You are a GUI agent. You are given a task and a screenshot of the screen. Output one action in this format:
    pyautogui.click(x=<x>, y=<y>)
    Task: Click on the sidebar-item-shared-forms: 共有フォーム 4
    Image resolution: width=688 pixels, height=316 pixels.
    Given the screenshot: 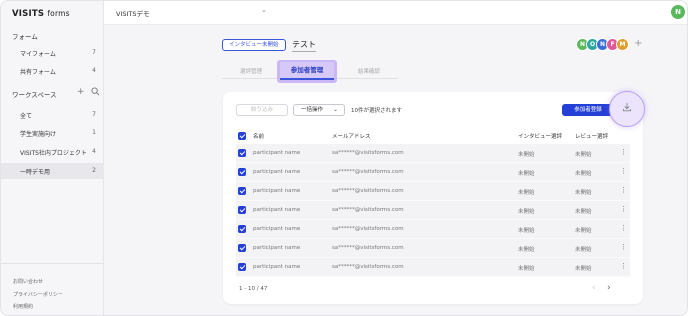 What is the action you would take?
    pyautogui.click(x=52, y=71)
    